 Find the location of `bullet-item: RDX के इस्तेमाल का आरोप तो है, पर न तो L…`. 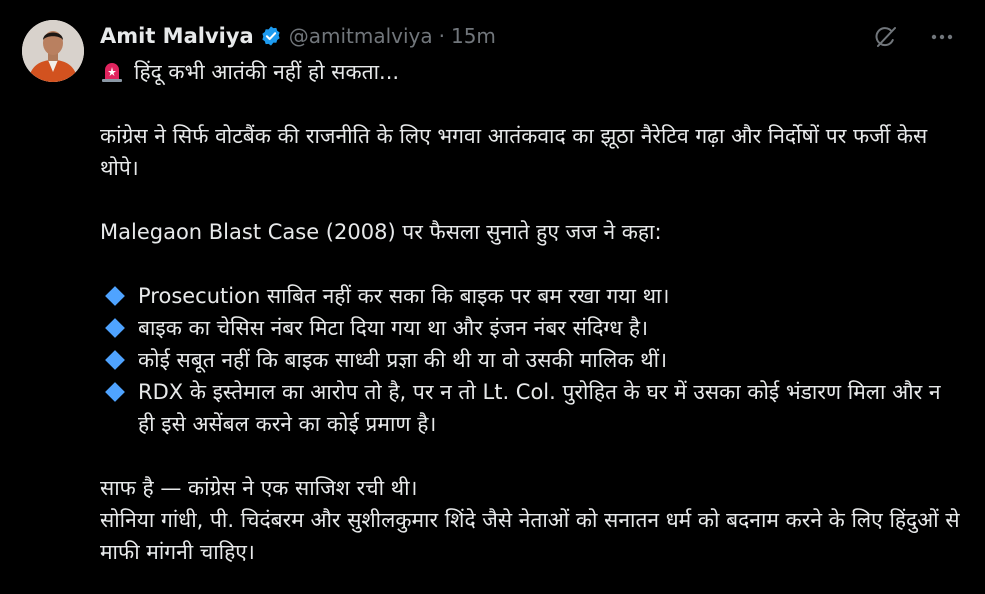

bullet-item: RDX के इस्तेमाल का आरोप तो है, पर न तो L… is located at coordinates (530, 408).